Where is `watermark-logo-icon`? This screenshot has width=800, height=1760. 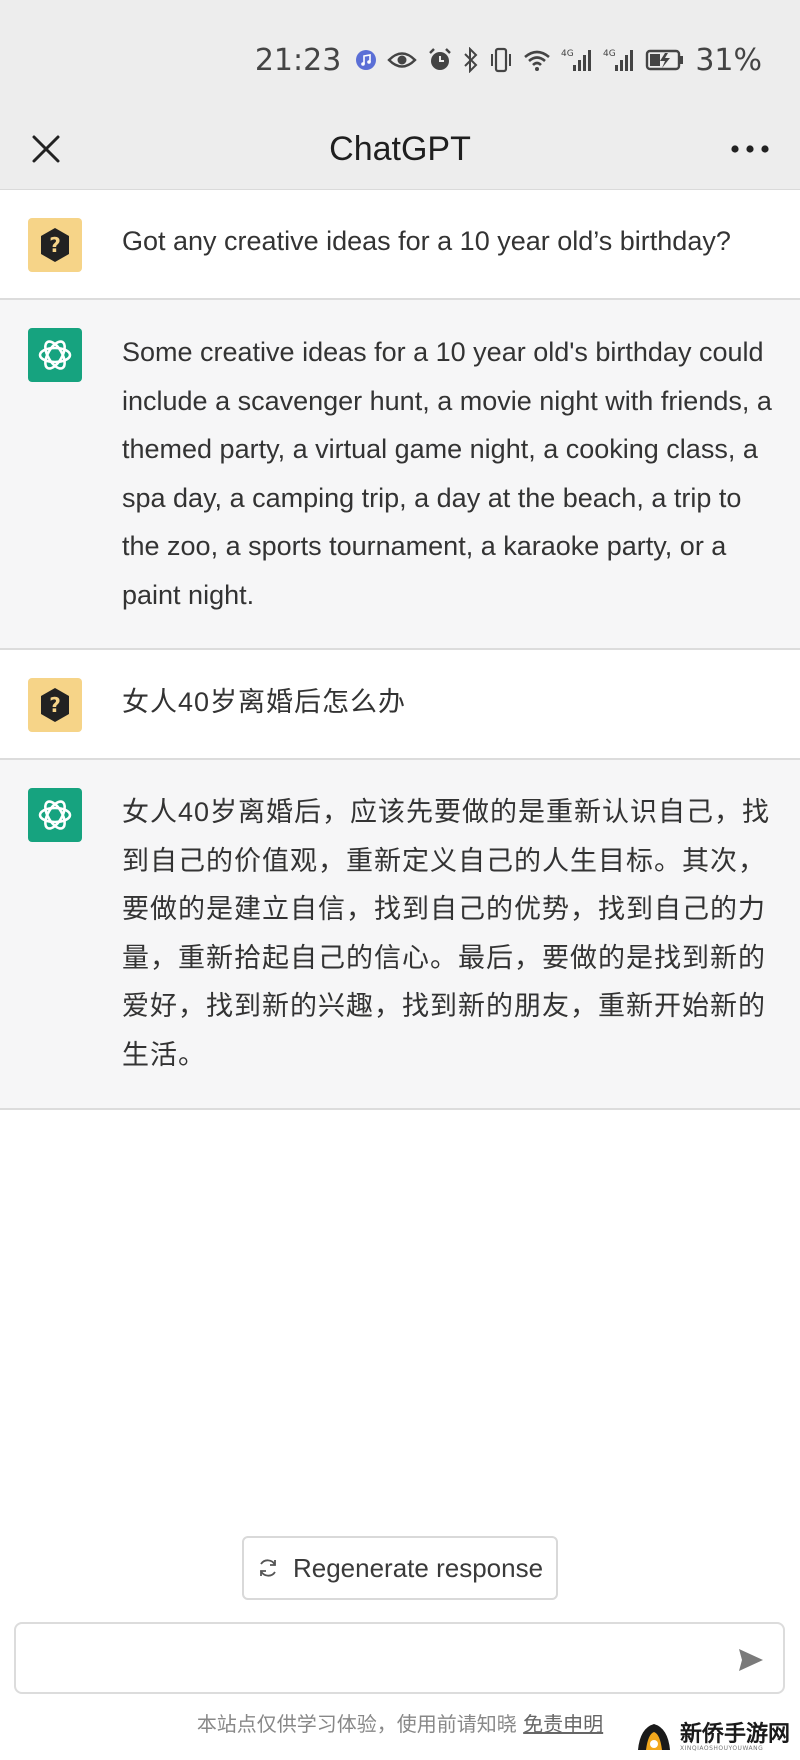 watermark-logo-icon is located at coordinates (653, 1737).